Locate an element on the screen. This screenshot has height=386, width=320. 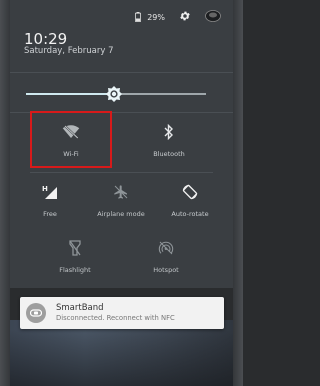
battery-icon is located at coordinates (138, 17).